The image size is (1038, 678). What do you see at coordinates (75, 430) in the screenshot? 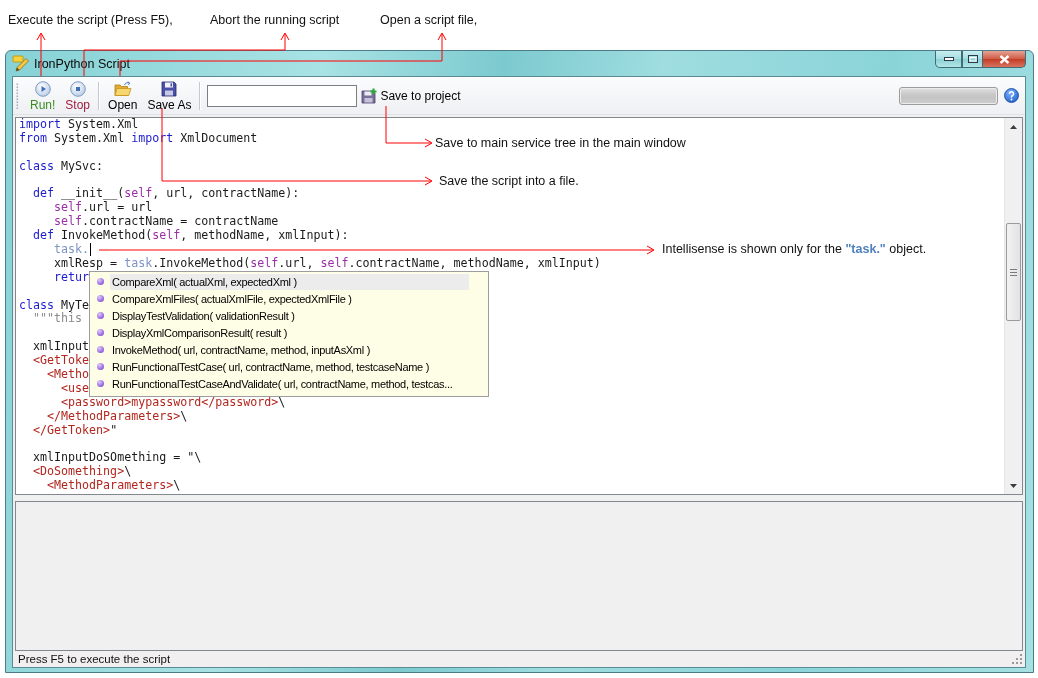
I see `code-line: </GetToken>"` at bounding box center [75, 430].